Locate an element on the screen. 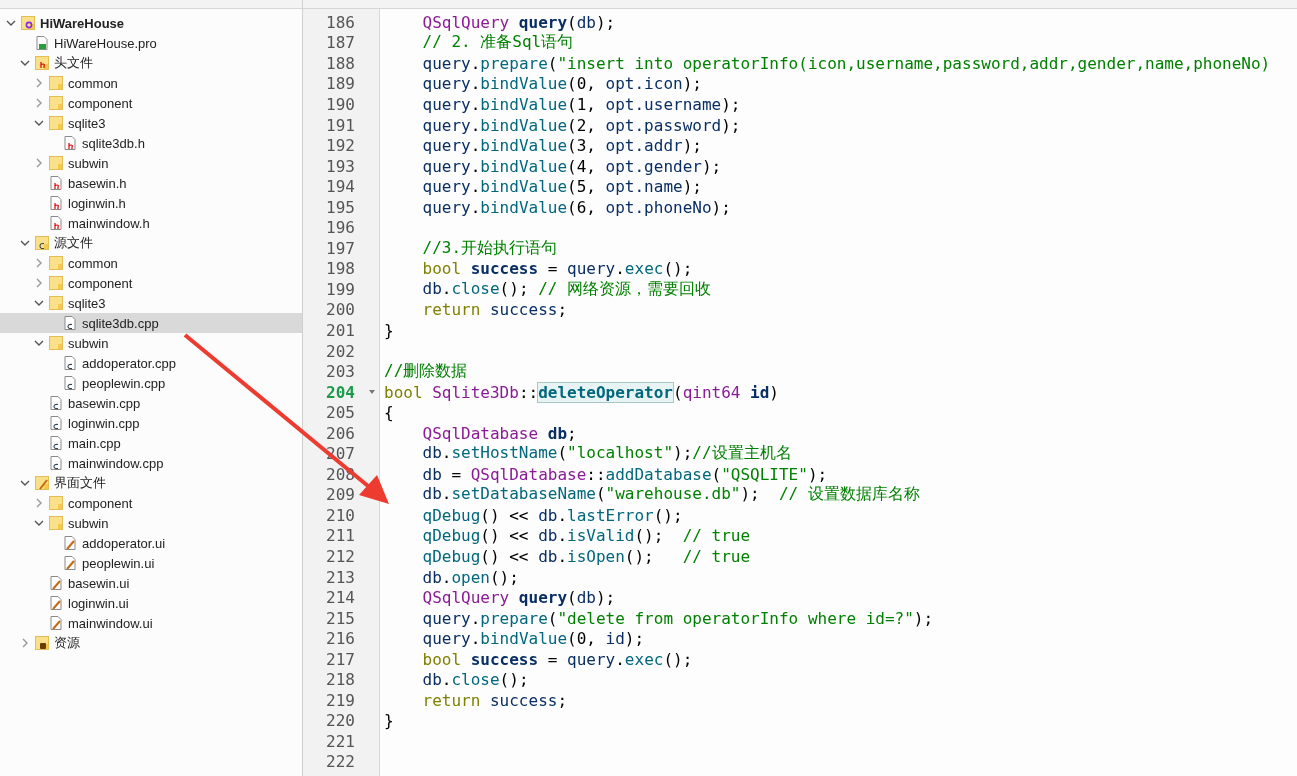 The image size is (1297, 776). tree-item: HiWareHouse.pro is located at coordinates (105, 43).